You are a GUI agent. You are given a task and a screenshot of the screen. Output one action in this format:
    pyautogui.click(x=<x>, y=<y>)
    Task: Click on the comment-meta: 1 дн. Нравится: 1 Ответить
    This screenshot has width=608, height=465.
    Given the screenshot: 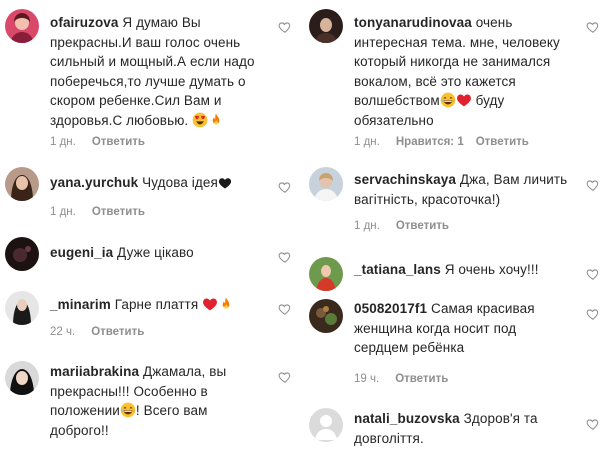 What is the action you would take?
    pyautogui.click(x=441, y=142)
    